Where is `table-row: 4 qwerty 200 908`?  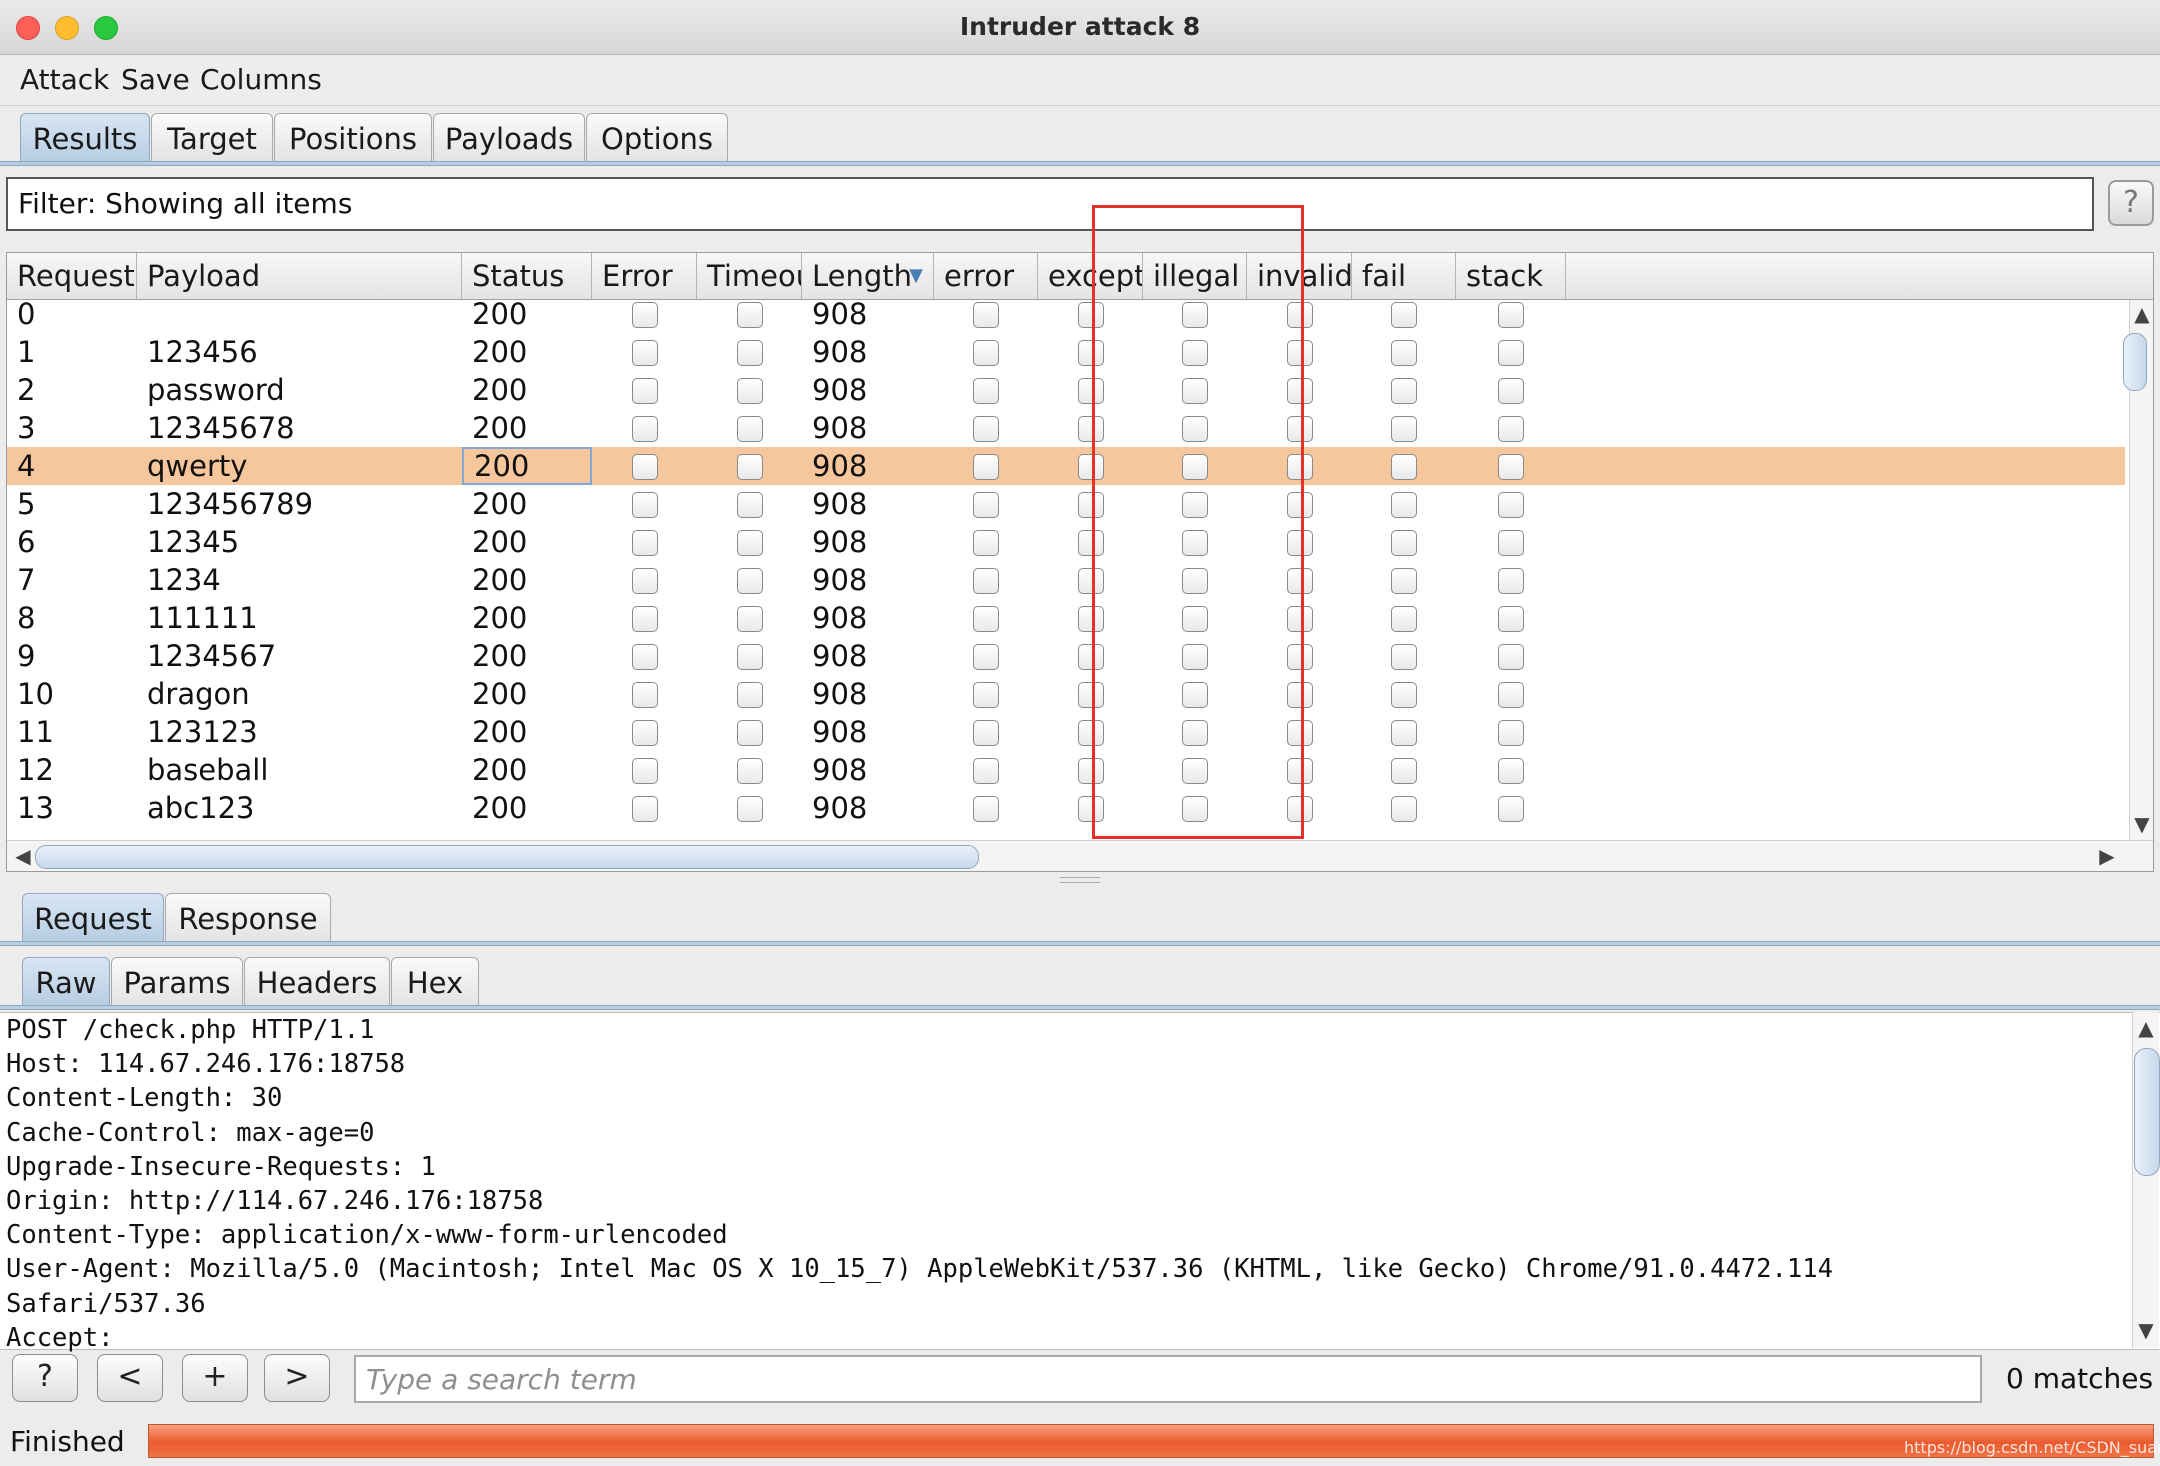 table-row: 4 qwerty 200 908 is located at coordinates (1066, 466).